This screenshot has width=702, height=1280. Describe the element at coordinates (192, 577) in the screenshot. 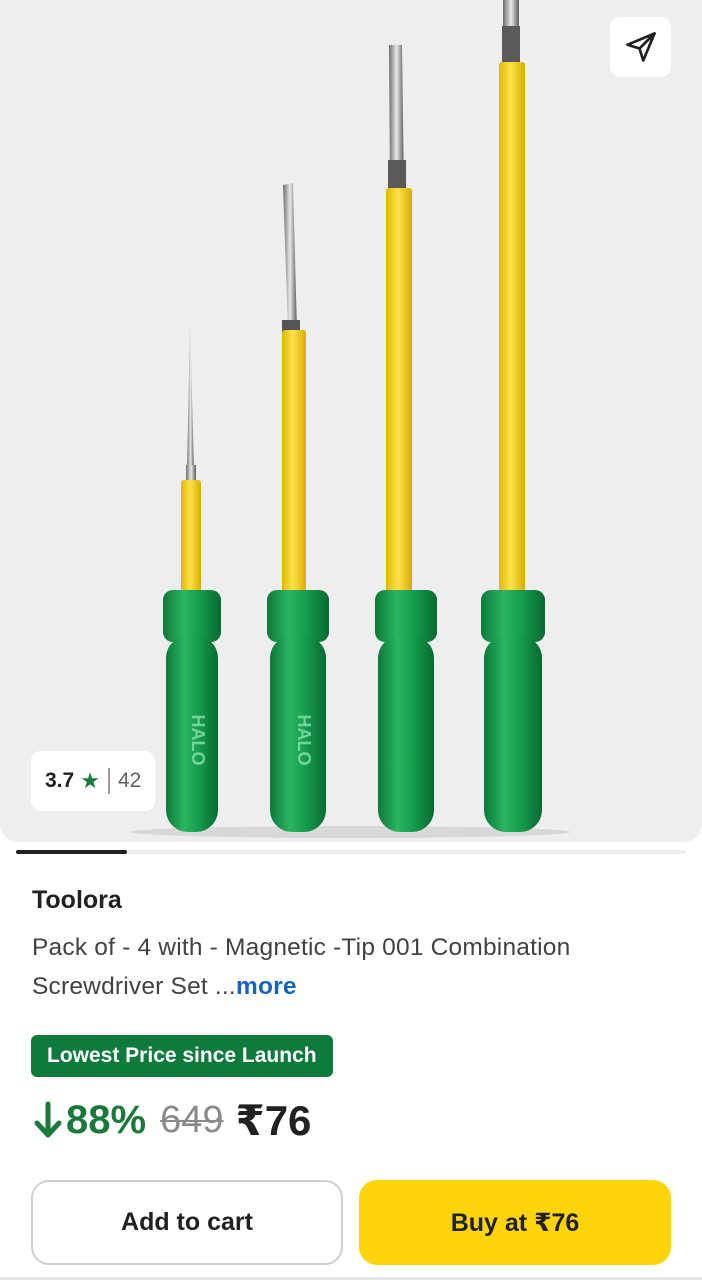

I see `screwdriver-1: HALO` at that location.